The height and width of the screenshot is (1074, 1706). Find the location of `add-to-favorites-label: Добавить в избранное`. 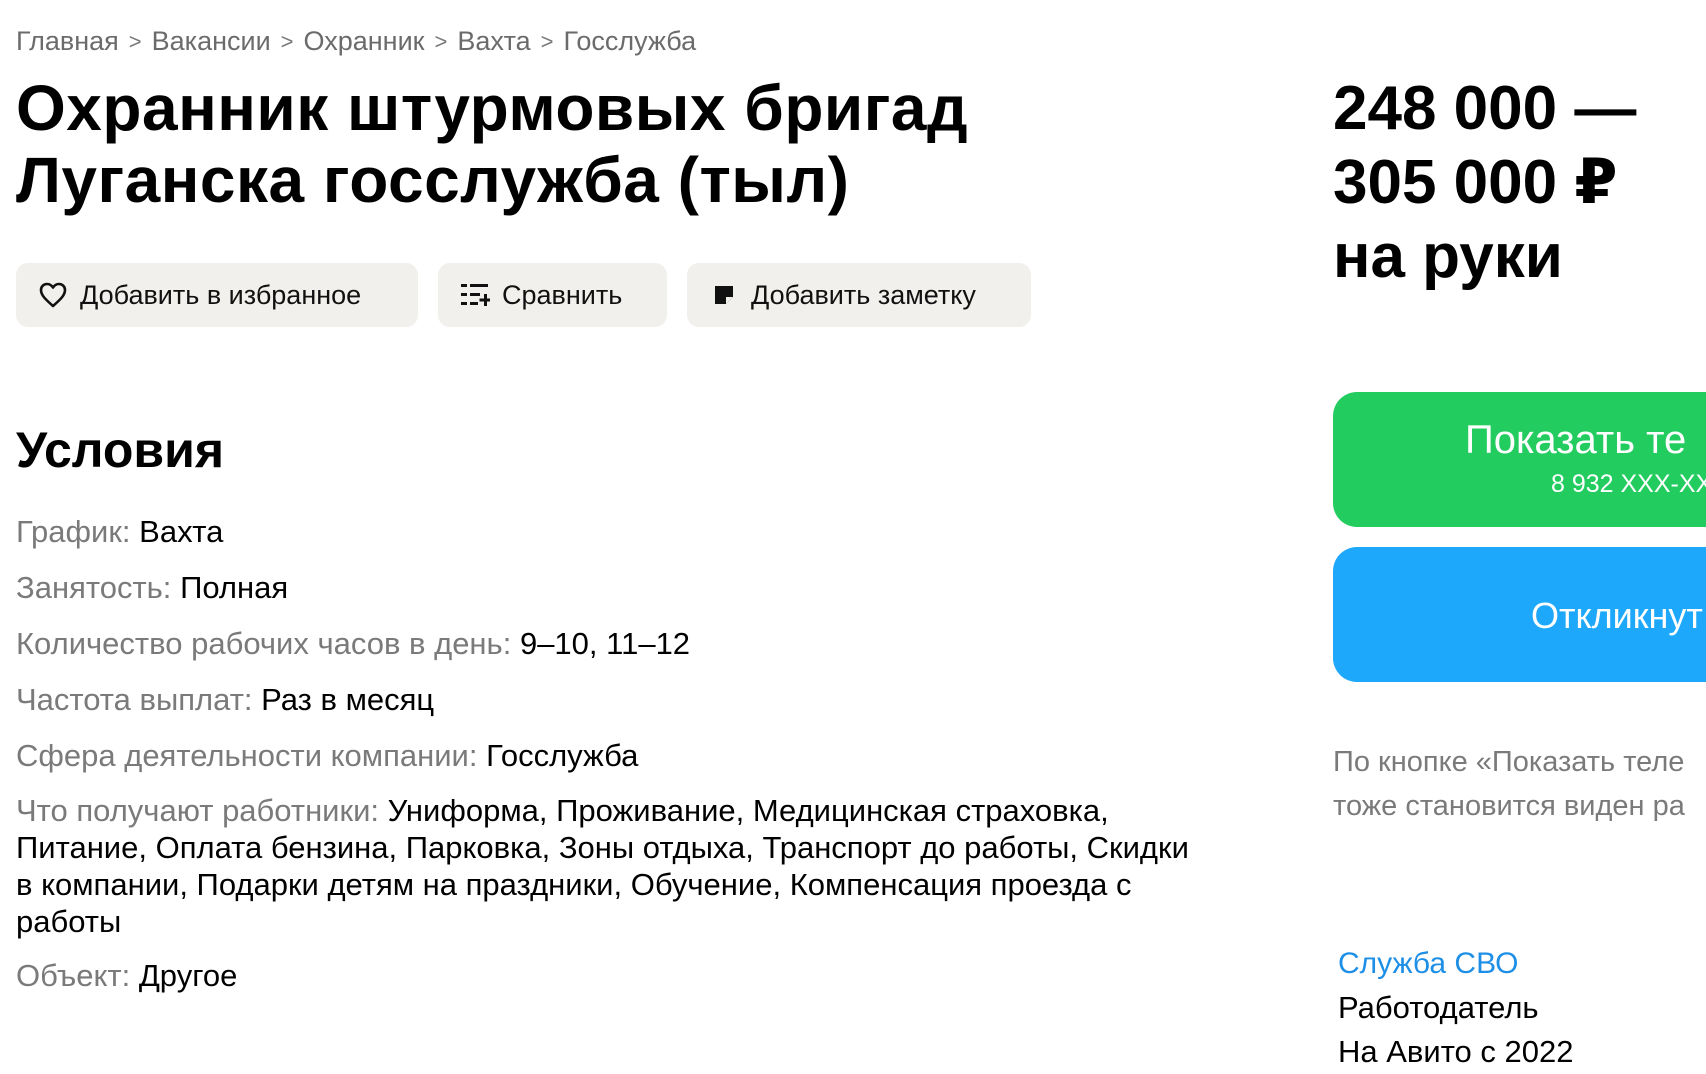

add-to-favorites-label: Добавить в избранное is located at coordinates (221, 294).